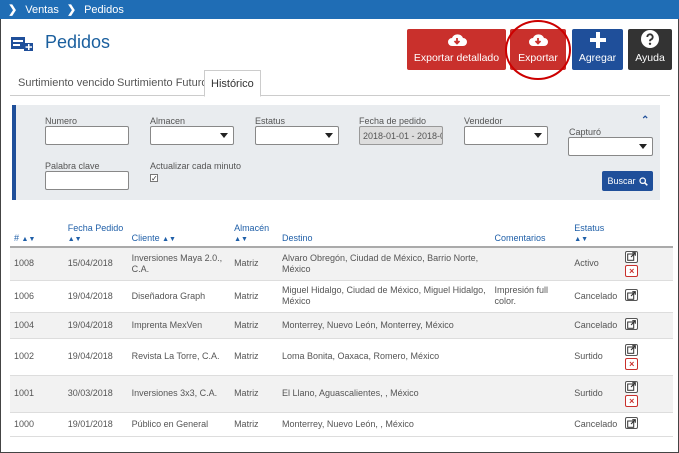 This screenshot has width=679, height=453. What do you see at coordinates (596, 264) in the screenshot?
I see `cell-estatus: Activo` at bounding box center [596, 264].